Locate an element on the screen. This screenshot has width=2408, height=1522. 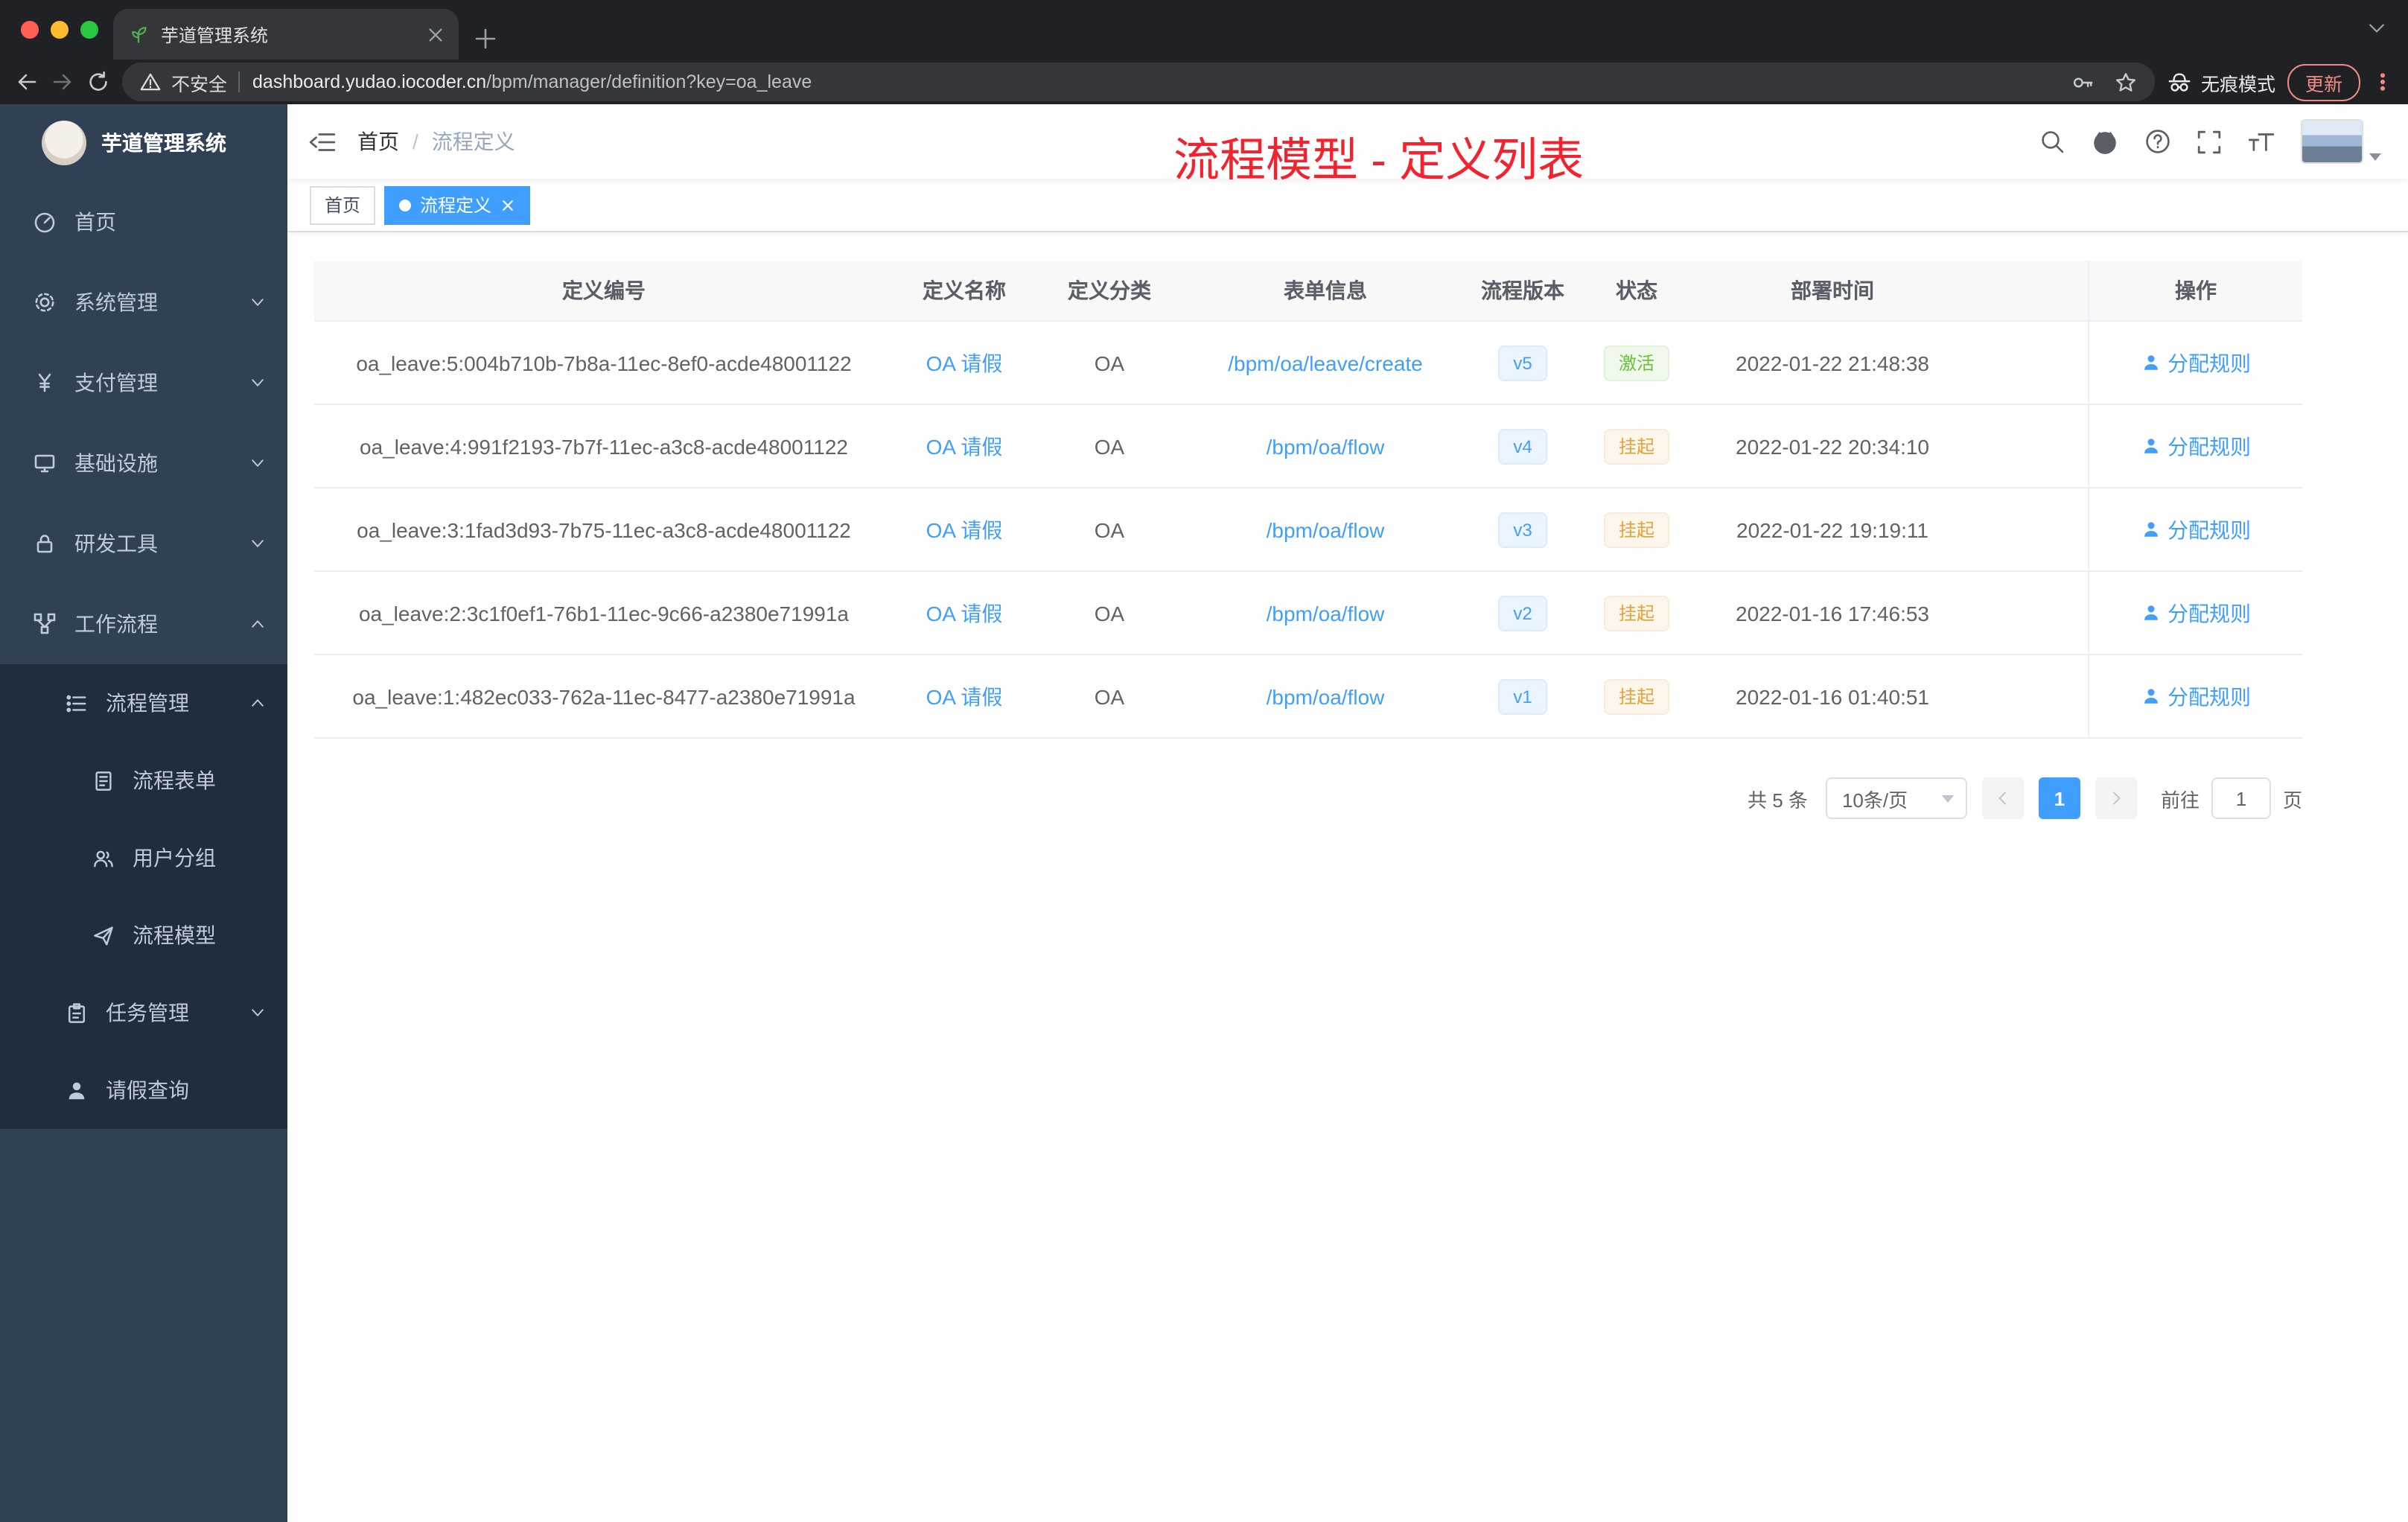
user-avatar-dropdown is located at coordinates (2341, 141).